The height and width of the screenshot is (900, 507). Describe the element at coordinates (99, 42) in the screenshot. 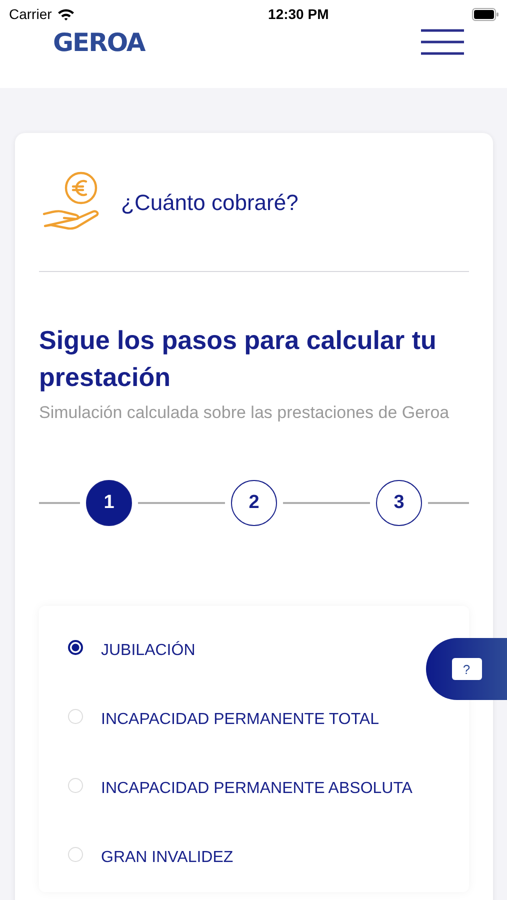

I see `logo: GEROA` at that location.